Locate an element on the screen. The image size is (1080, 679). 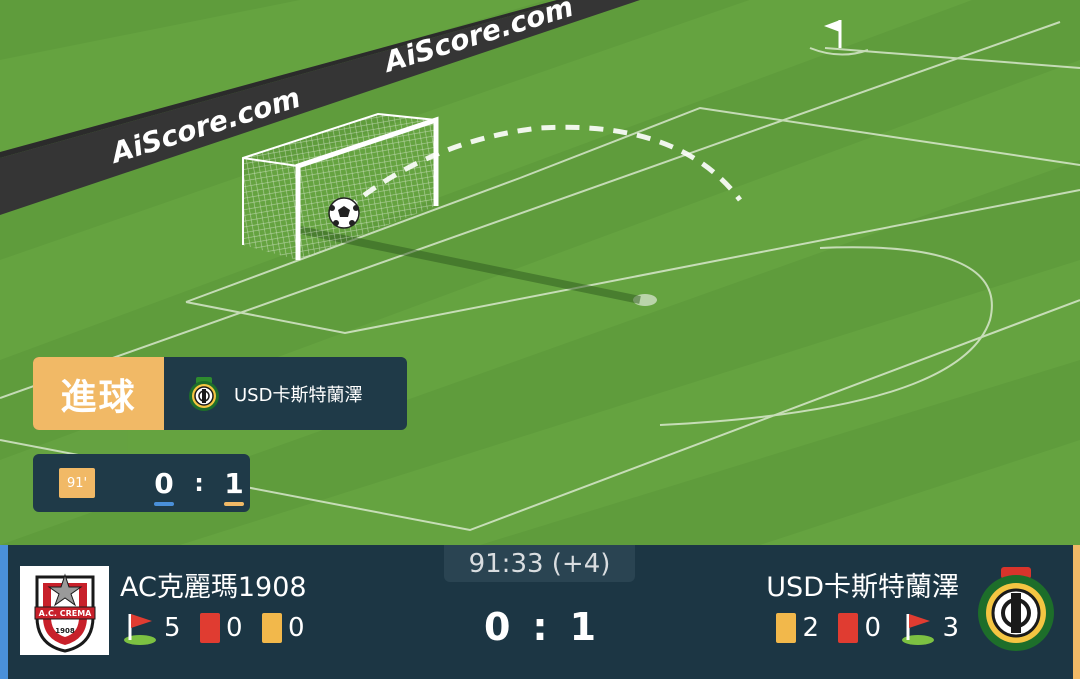
home-stats: 5 0 0 is located at coordinates (220, 628).